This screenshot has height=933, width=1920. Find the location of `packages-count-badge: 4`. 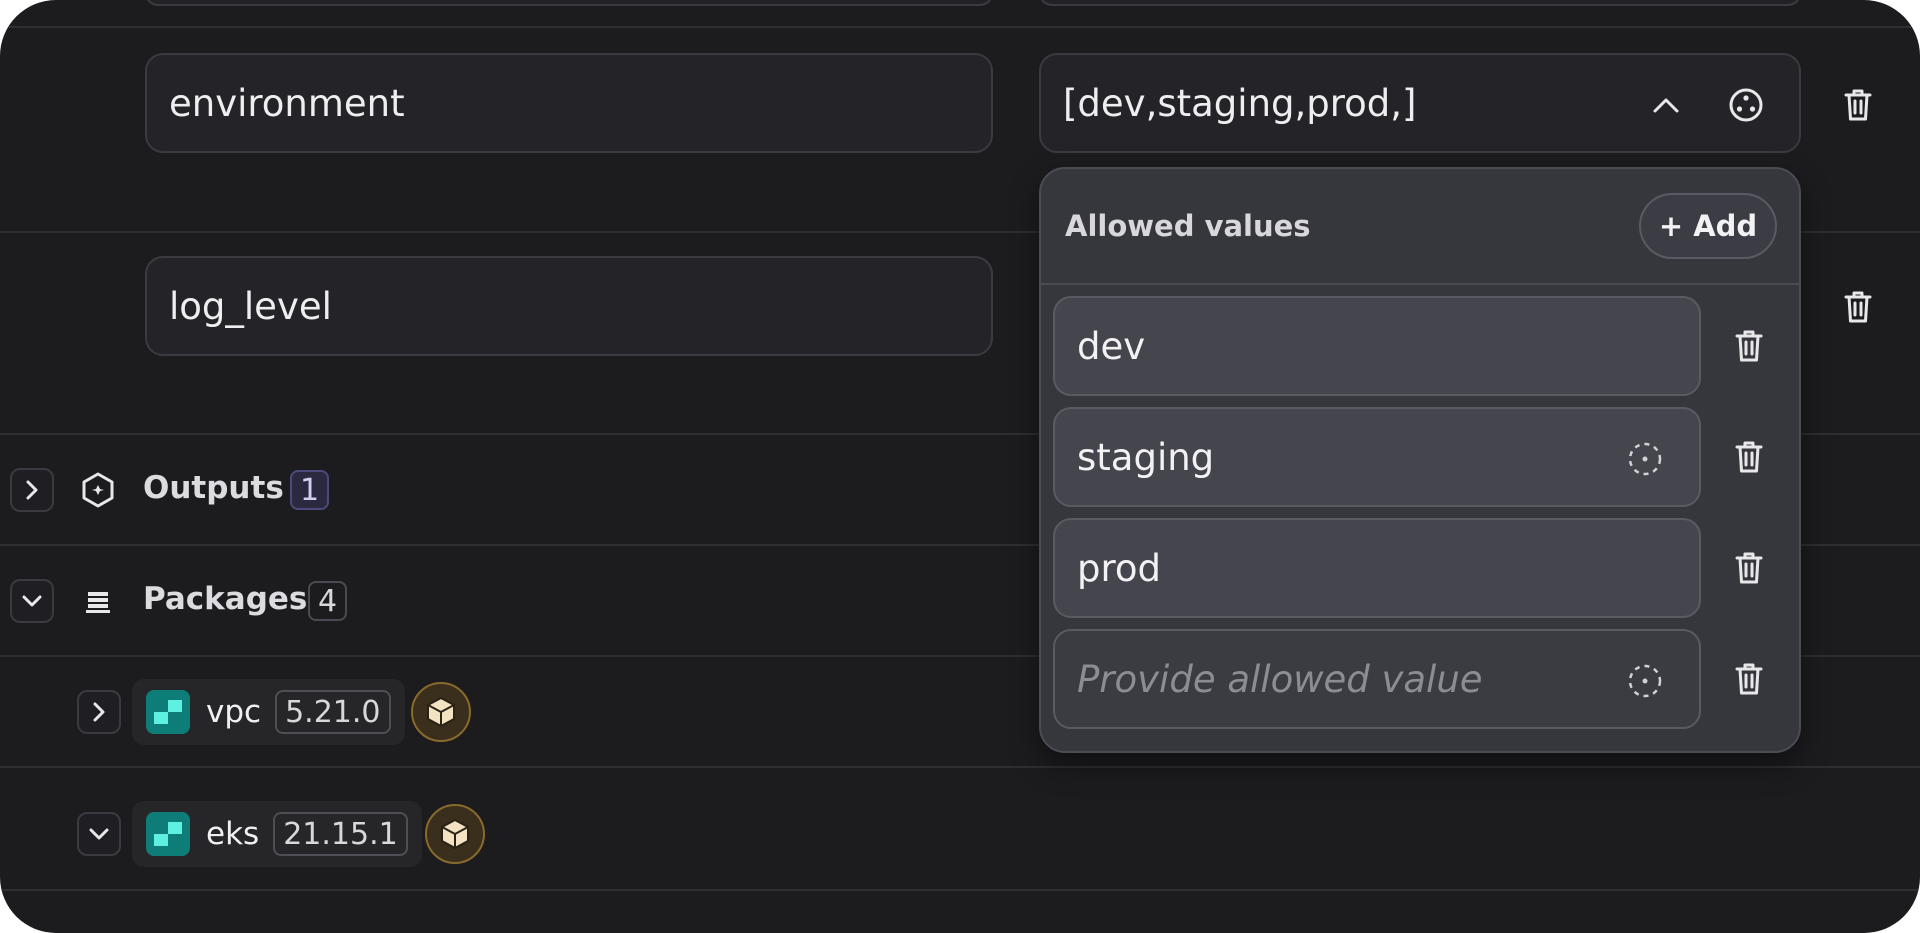

packages-count-badge: 4 is located at coordinates (328, 601).